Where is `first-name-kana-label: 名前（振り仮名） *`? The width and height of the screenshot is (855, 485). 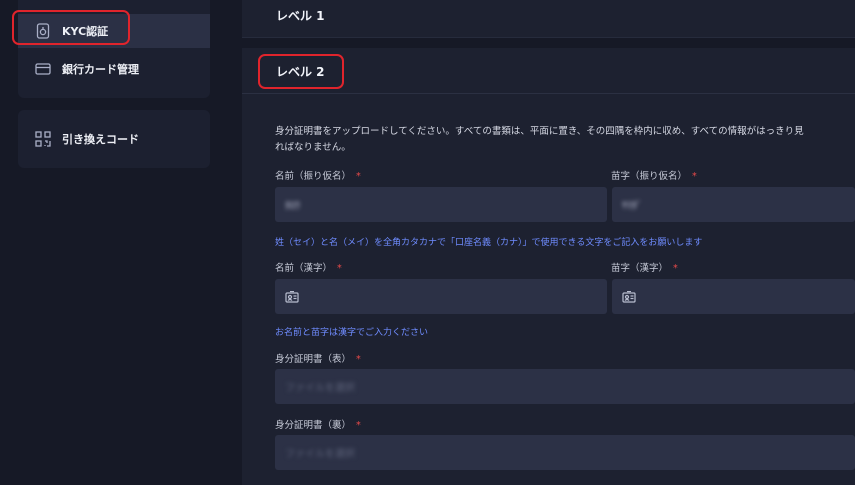 first-name-kana-label: 名前（振り仮名） * is located at coordinates (318, 176).